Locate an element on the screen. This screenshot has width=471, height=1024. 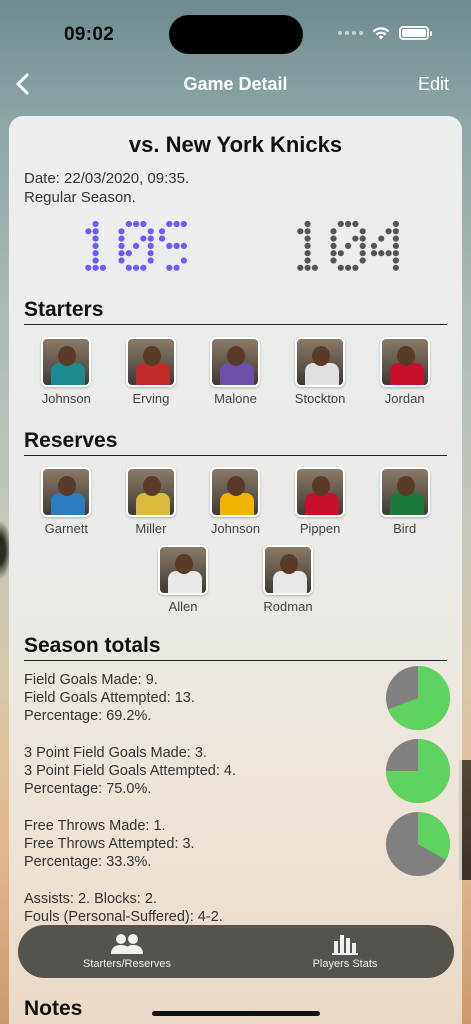
player-tile: Malone is located at coordinates (235, 371).